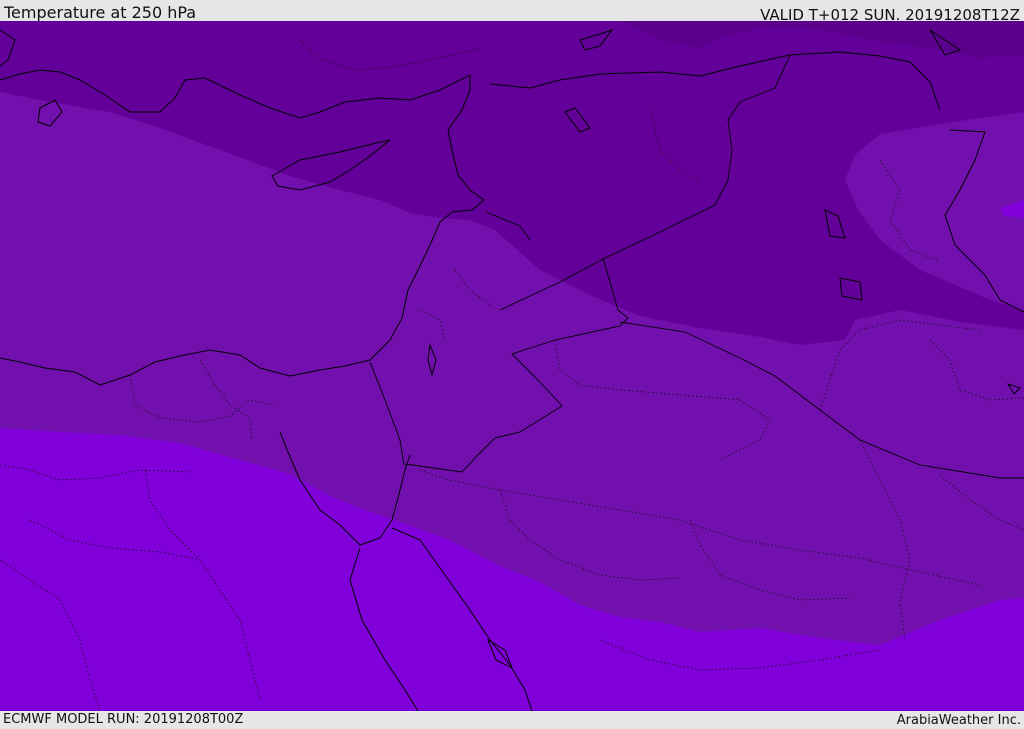 Image resolution: width=1024 pixels, height=729 pixels. What do you see at coordinates (100, 12) in the screenshot?
I see `map-title: Temperature at 250 hPa` at bounding box center [100, 12].